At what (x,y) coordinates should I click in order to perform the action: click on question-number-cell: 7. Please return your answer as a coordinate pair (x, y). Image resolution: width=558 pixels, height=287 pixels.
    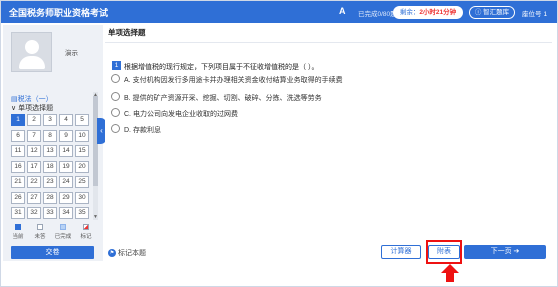
    Looking at the image, I should click on (34, 135).